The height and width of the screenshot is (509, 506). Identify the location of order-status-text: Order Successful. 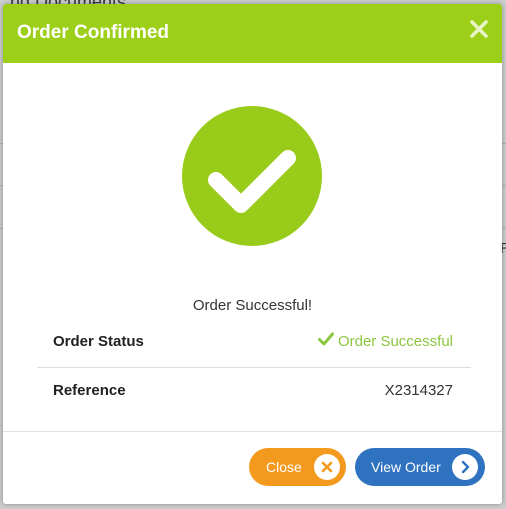
(395, 341).